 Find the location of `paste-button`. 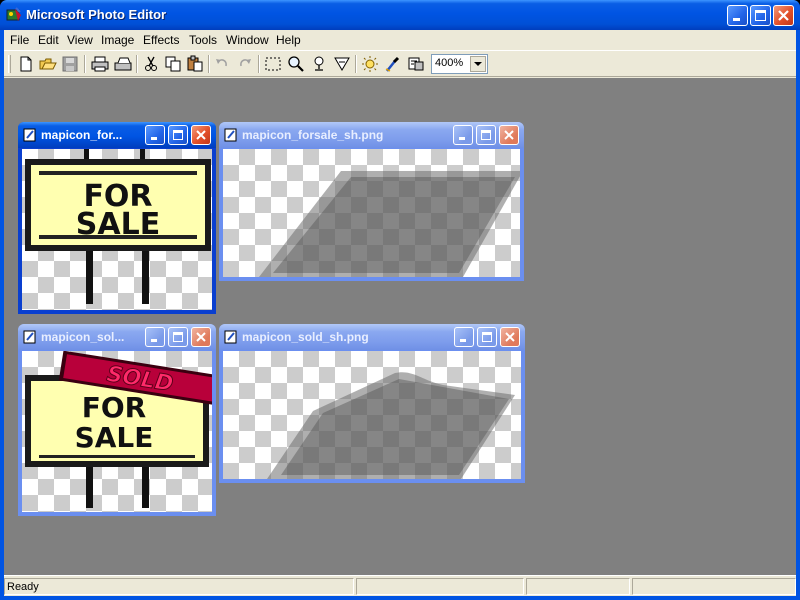

paste-button is located at coordinates (195, 64).